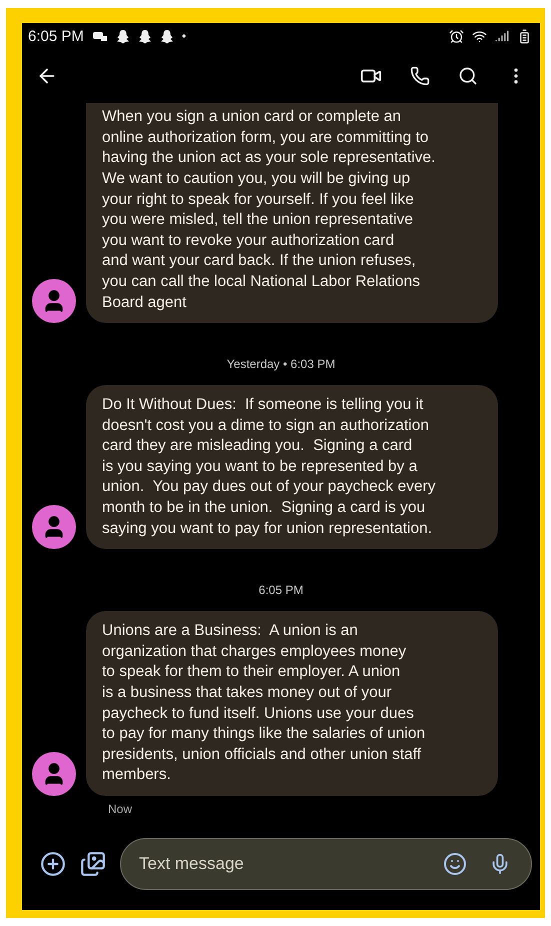 The image size is (551, 926). What do you see at coordinates (93, 864) in the screenshot?
I see `gallery-button` at bounding box center [93, 864].